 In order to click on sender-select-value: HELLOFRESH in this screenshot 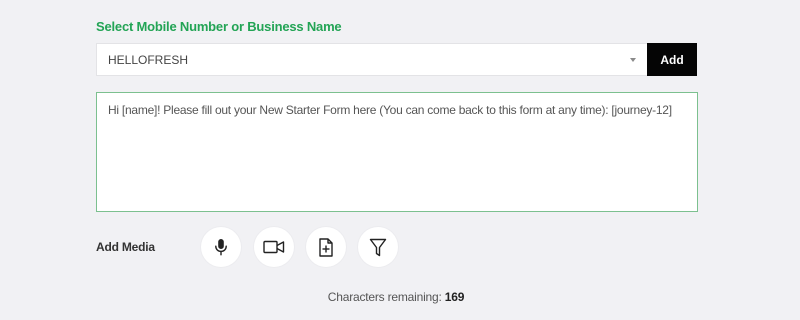, I will do `click(148, 59)`.